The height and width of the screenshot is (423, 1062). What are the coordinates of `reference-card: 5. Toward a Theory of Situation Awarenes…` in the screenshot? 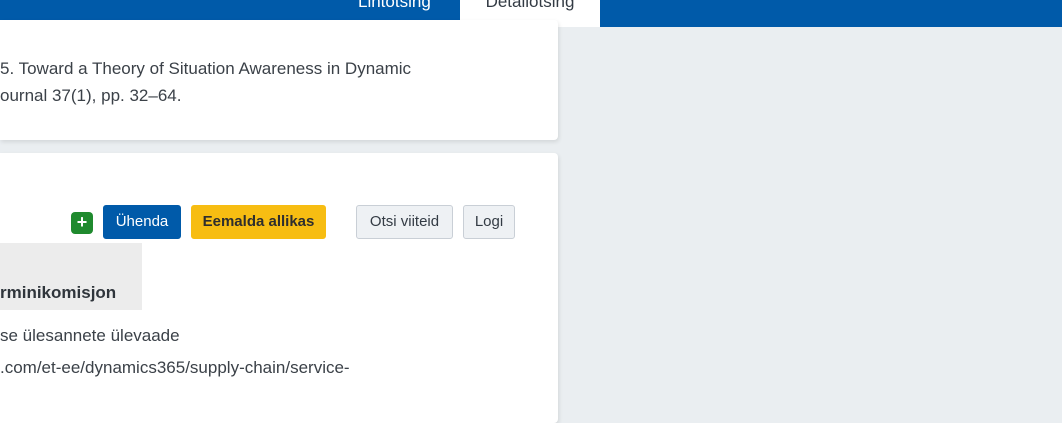 It's located at (279, 80).